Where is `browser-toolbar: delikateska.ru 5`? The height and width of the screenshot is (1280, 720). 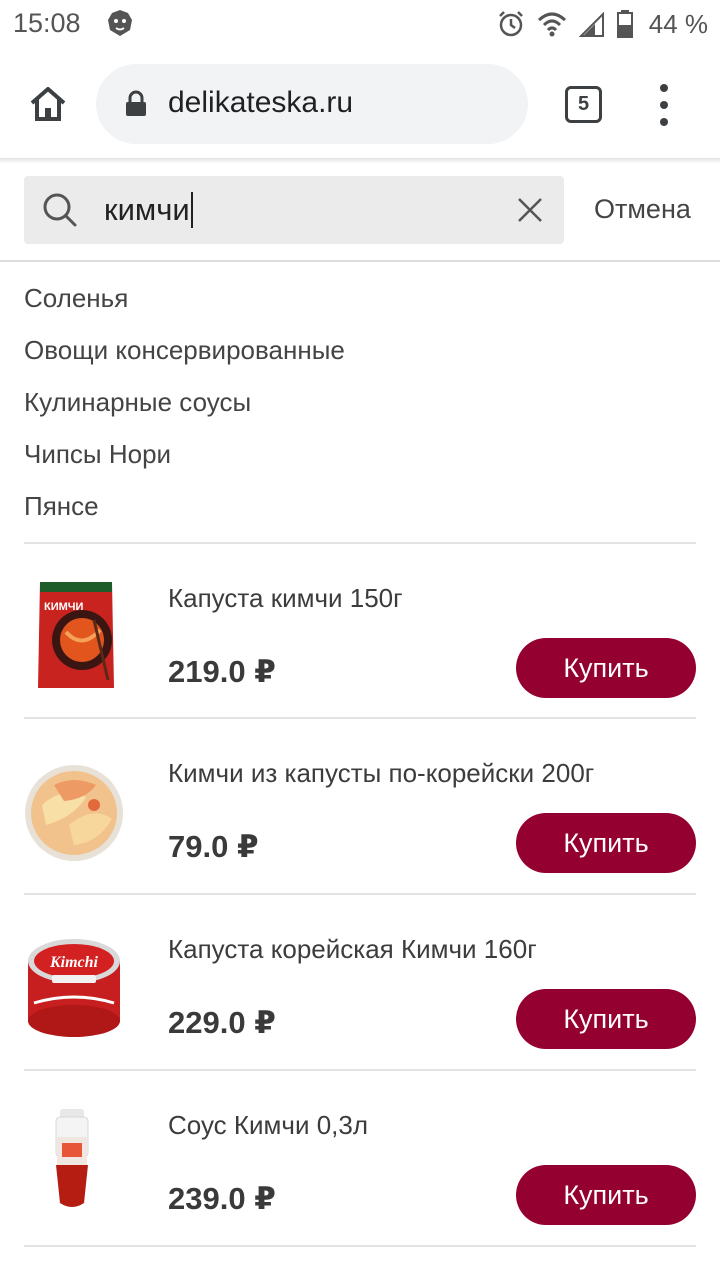 browser-toolbar: delikateska.ru 5 is located at coordinates (360, 105).